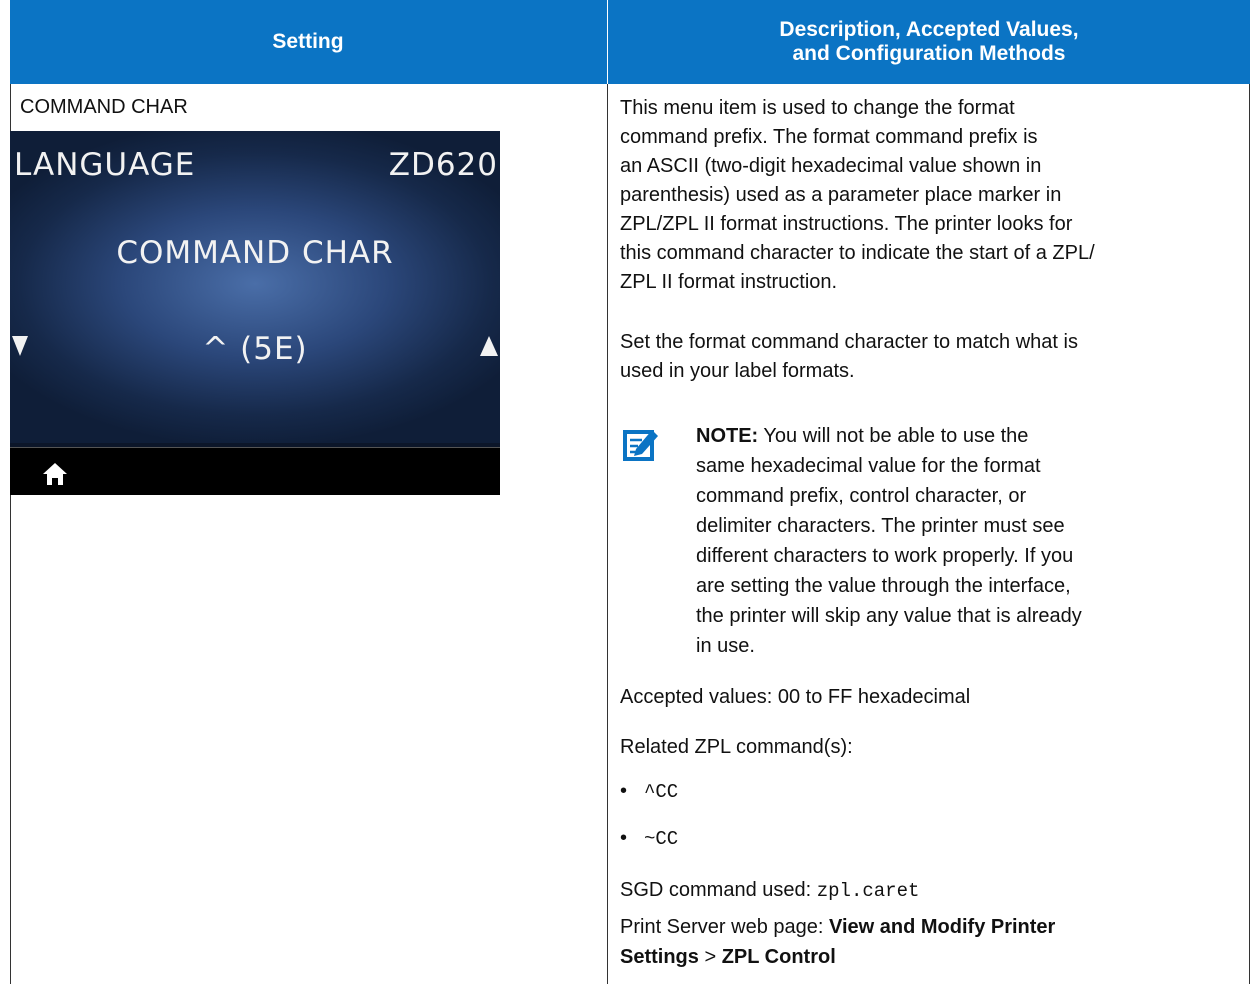 The width and height of the screenshot is (1259, 984). What do you see at coordinates (736, 747) in the screenshot?
I see `related-commands-label: Related ZPL command(s):` at bounding box center [736, 747].